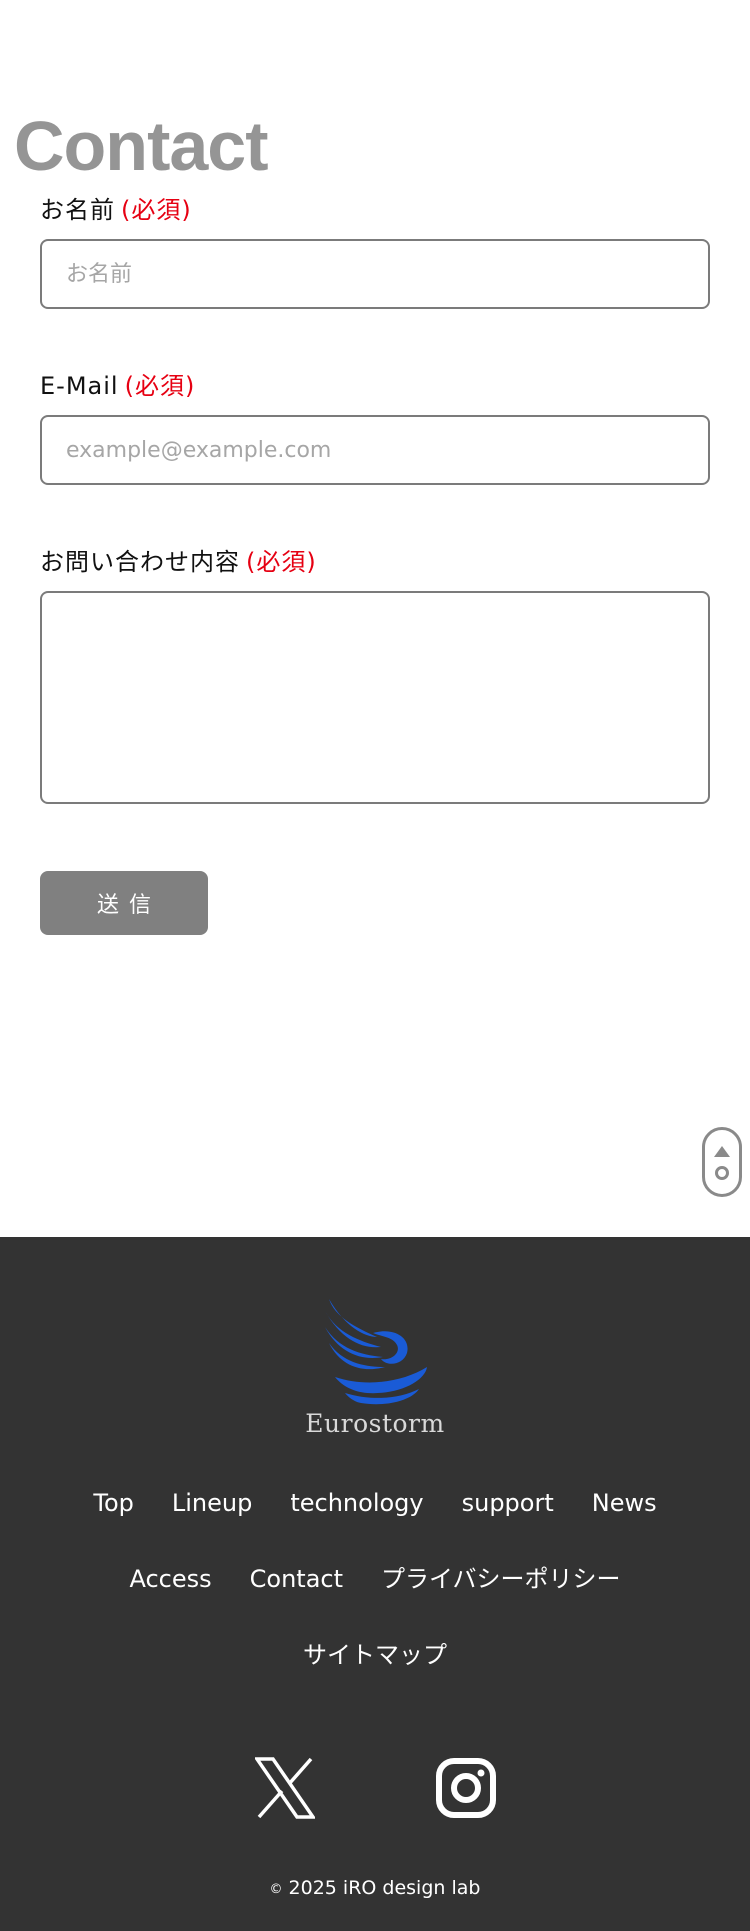 This screenshot has height=1931, width=750. I want to click on message-required-badge: (必須), so click(281, 562).